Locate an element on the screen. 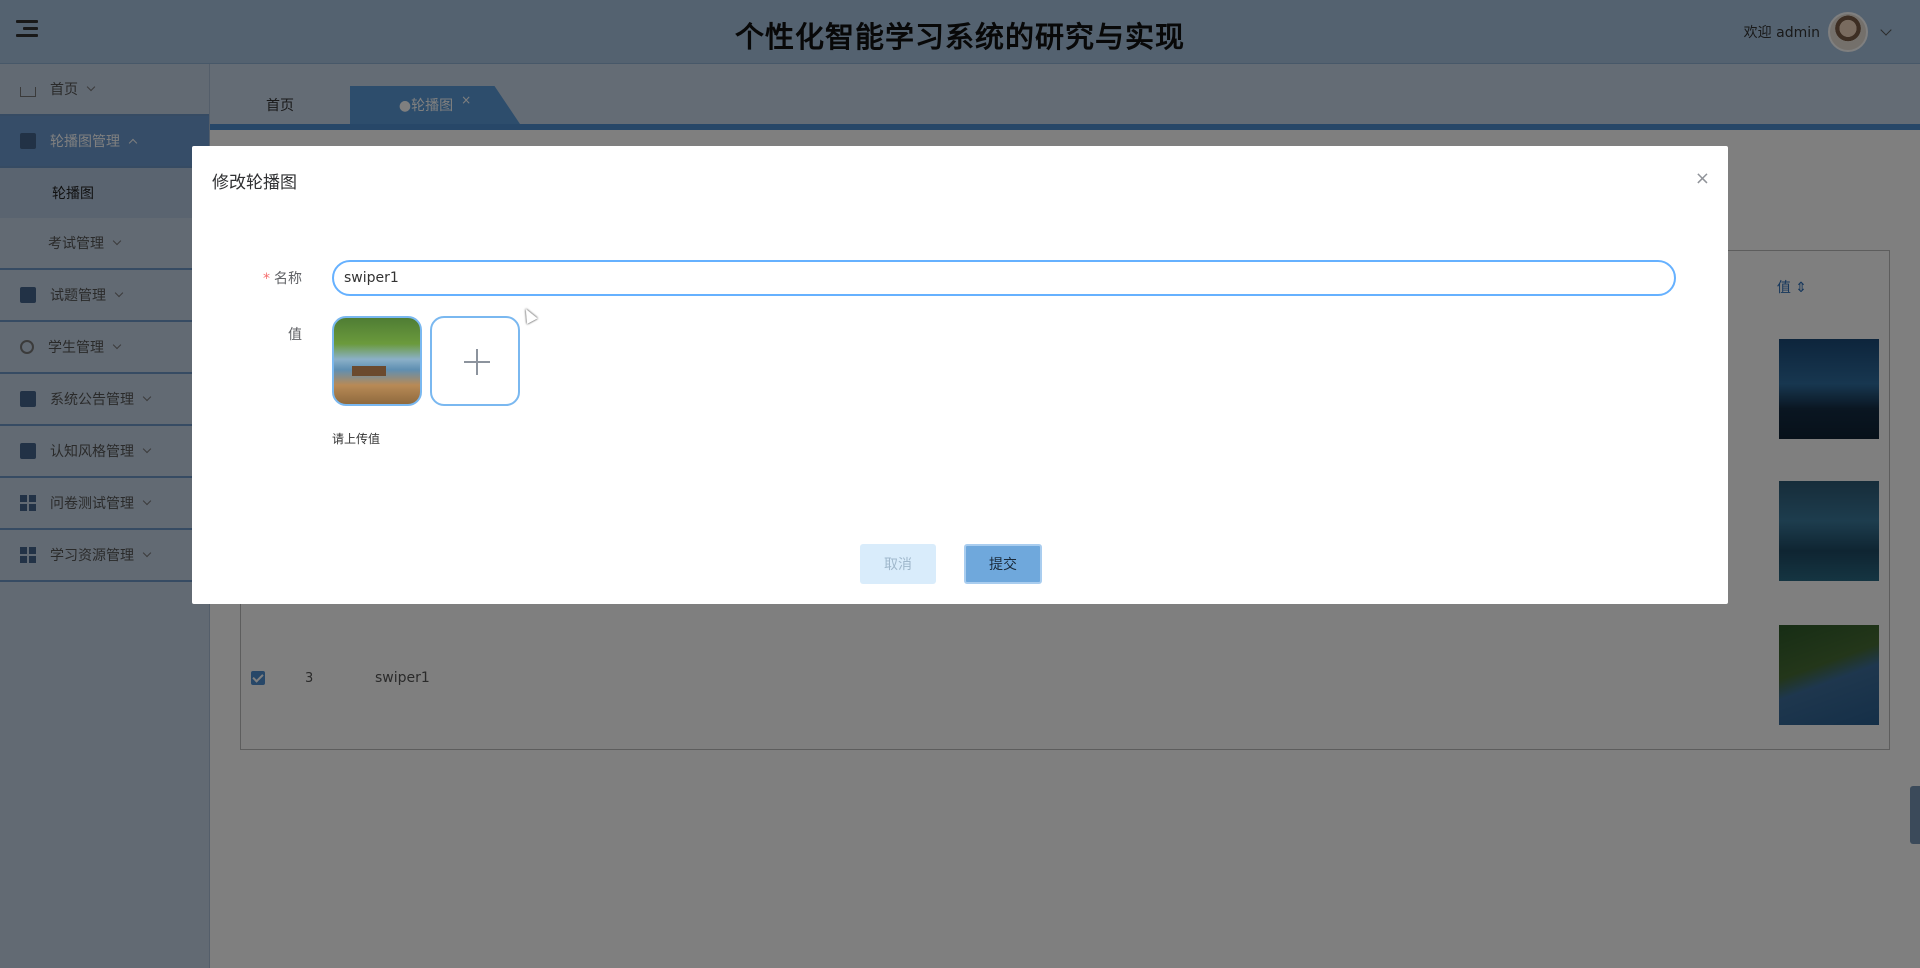 The width and height of the screenshot is (1920, 968). uploaded-image is located at coordinates (377, 361).